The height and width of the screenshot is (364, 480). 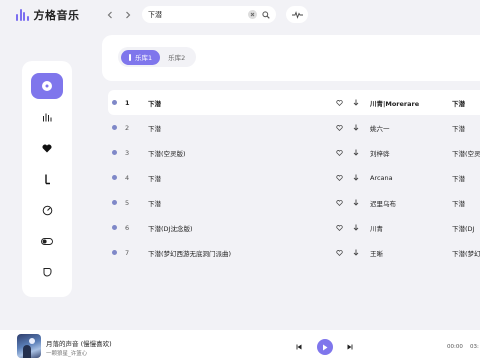 I want to click on song-row: 1 下潜 川青|Morerare 下潜, so click(x=294, y=102).